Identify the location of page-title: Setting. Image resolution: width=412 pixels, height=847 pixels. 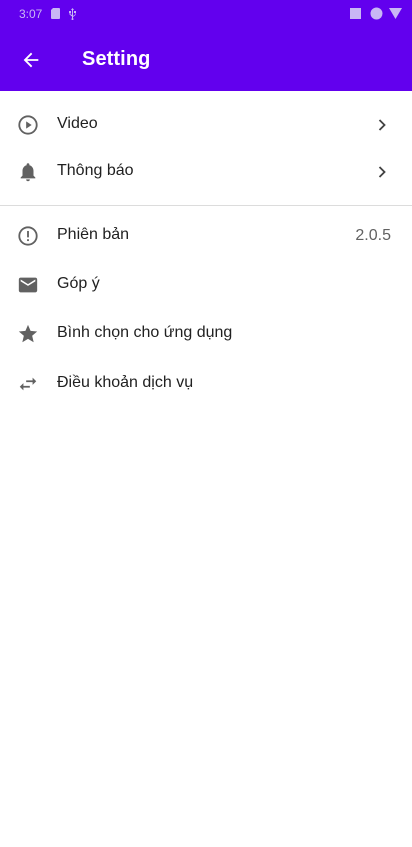
(116, 59).